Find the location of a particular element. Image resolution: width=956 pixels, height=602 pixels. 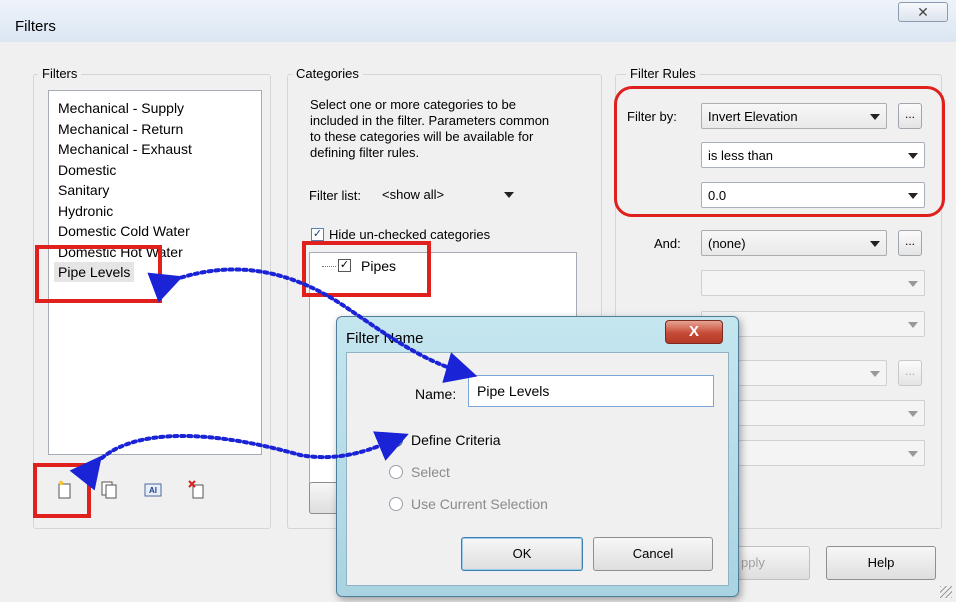

arrow-new-to-criteria is located at coordinates (239, 461).